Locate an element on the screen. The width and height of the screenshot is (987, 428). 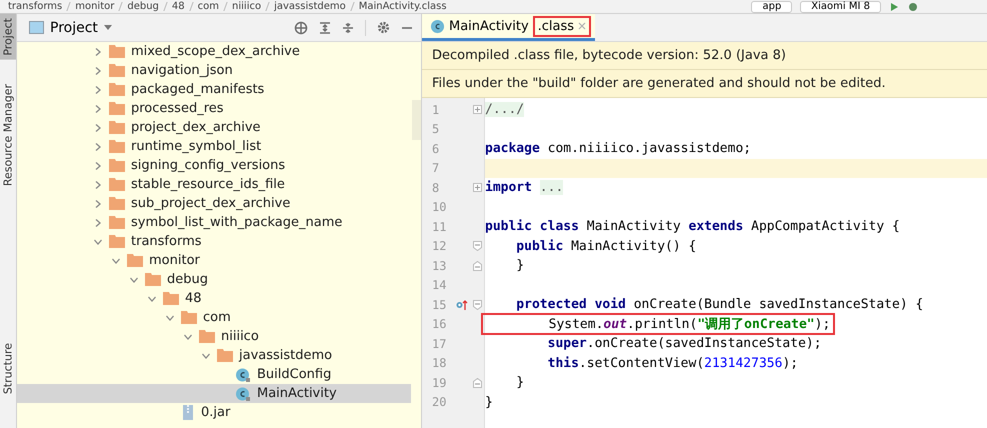
tree-row: javassistdemo is located at coordinates (214, 355).